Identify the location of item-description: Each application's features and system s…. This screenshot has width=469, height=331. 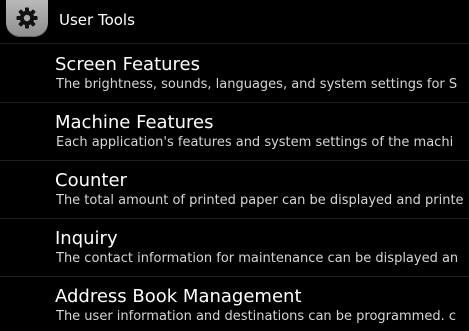
(255, 142).